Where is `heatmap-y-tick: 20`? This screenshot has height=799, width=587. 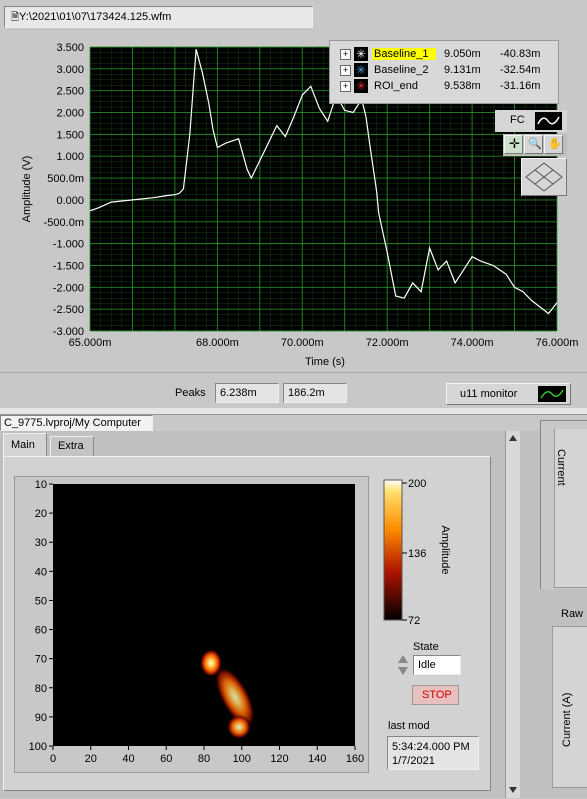 heatmap-y-tick: 20 is located at coordinates (41, 514).